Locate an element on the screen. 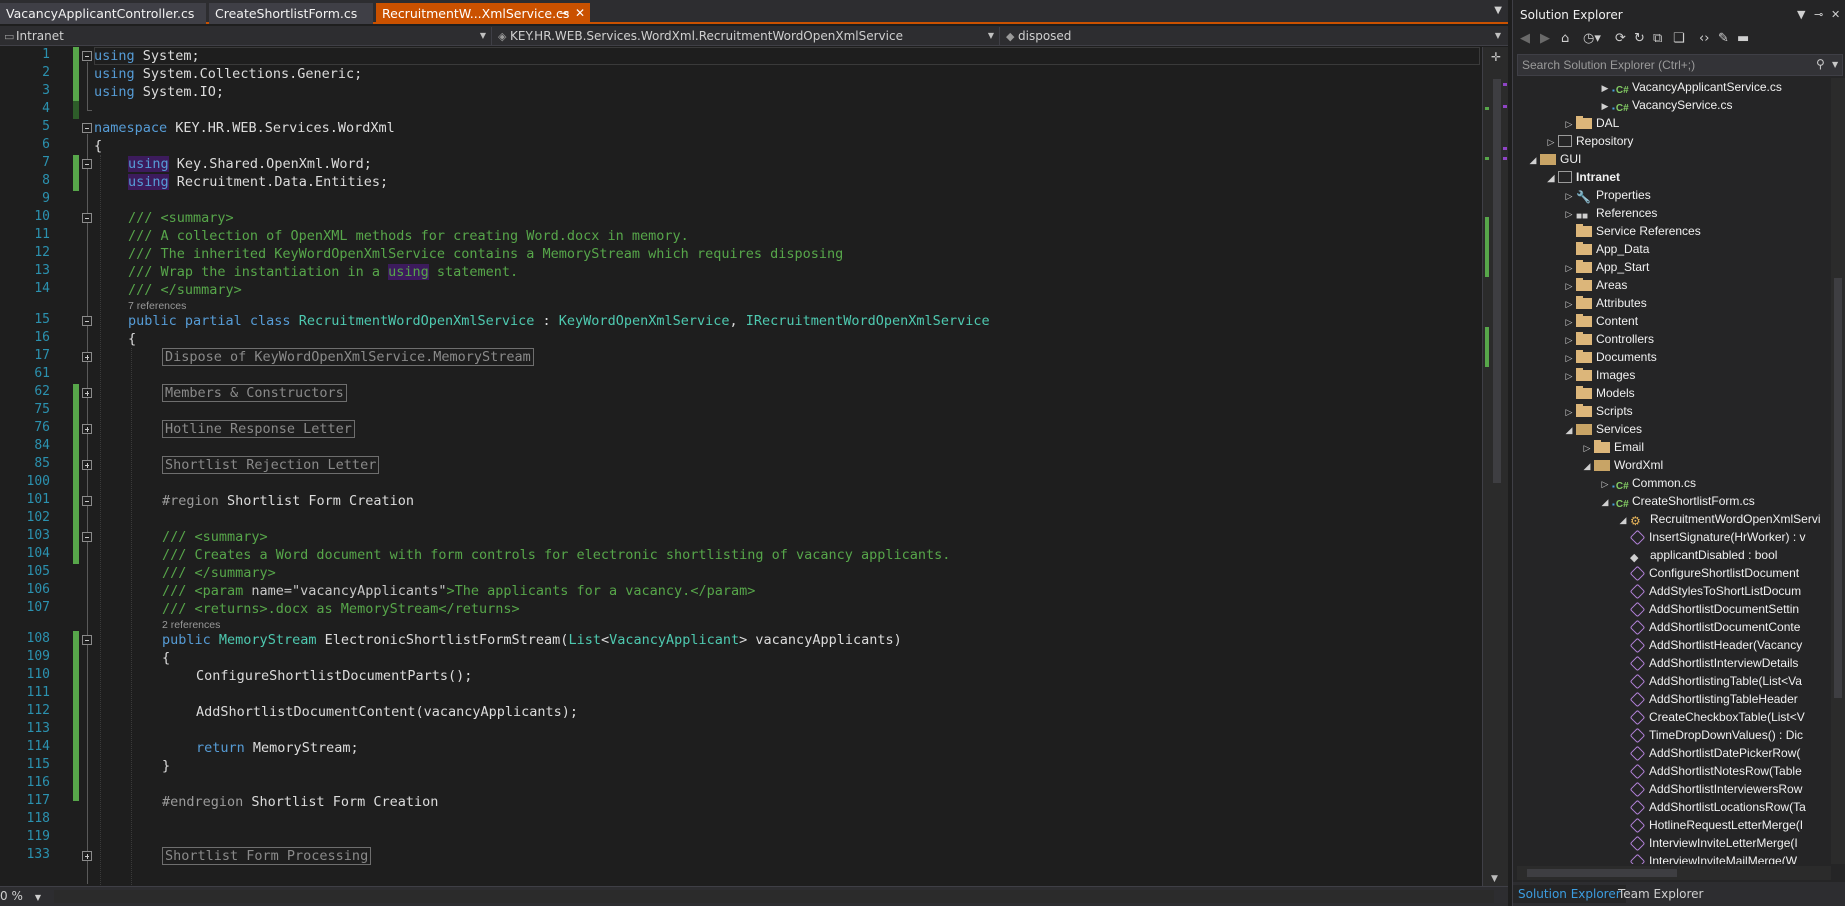  tab-create-shortlist-form: CreateShortlistForm.cs is located at coordinates (291, 13).